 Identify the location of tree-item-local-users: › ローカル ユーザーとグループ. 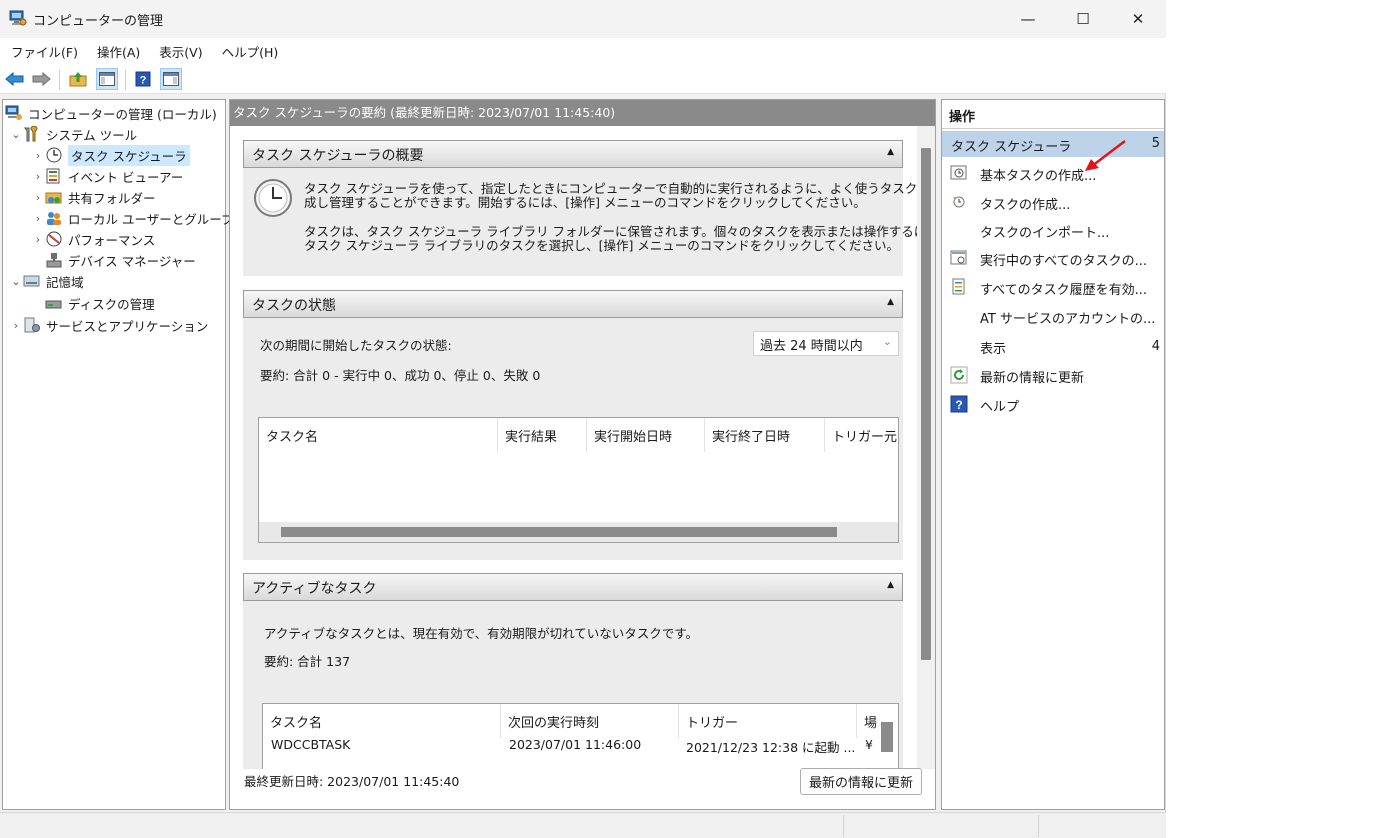
(132, 218).